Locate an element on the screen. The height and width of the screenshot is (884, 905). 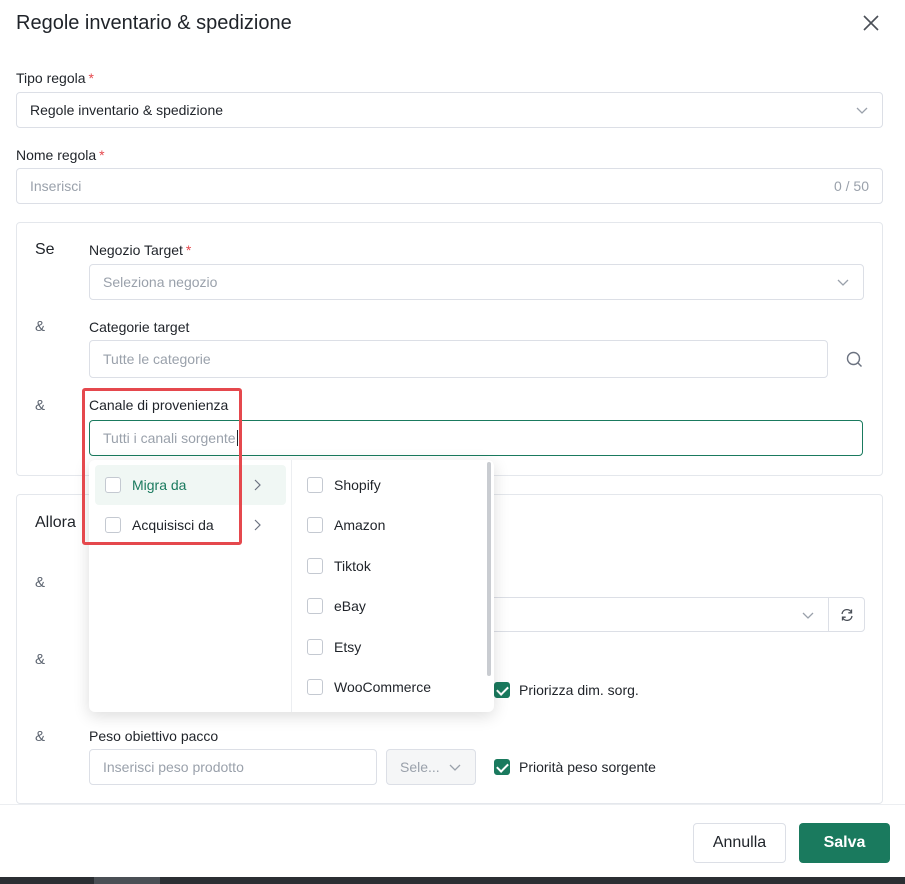
close-icon is located at coordinates (871, 23).